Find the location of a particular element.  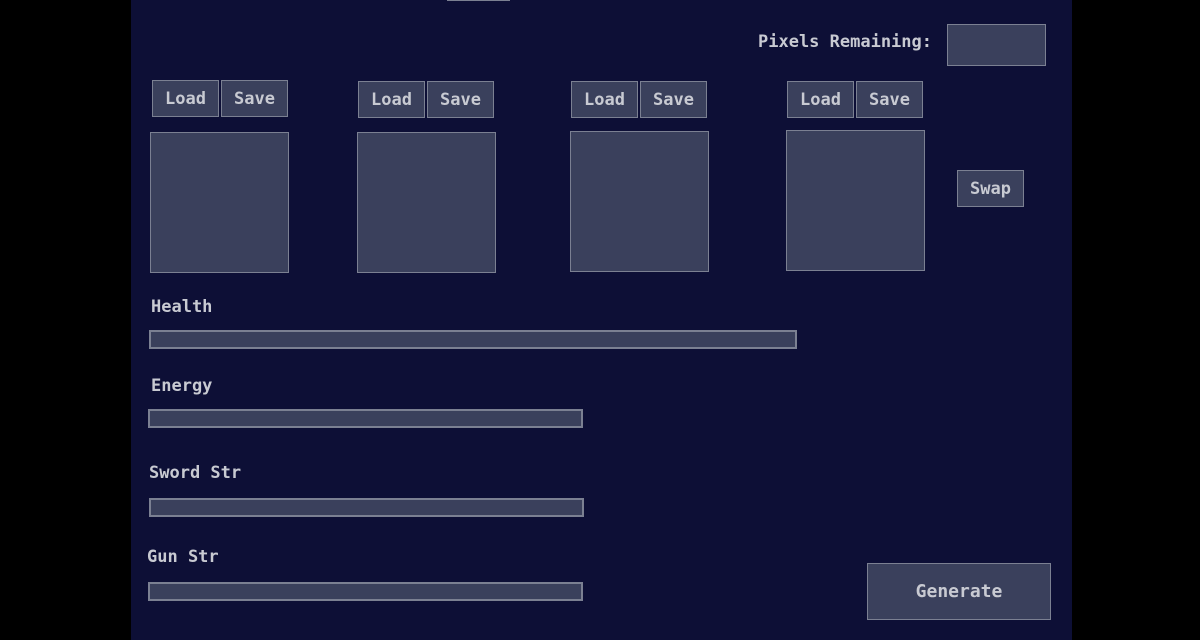

slot-1-load-button: Load is located at coordinates (185, 98).